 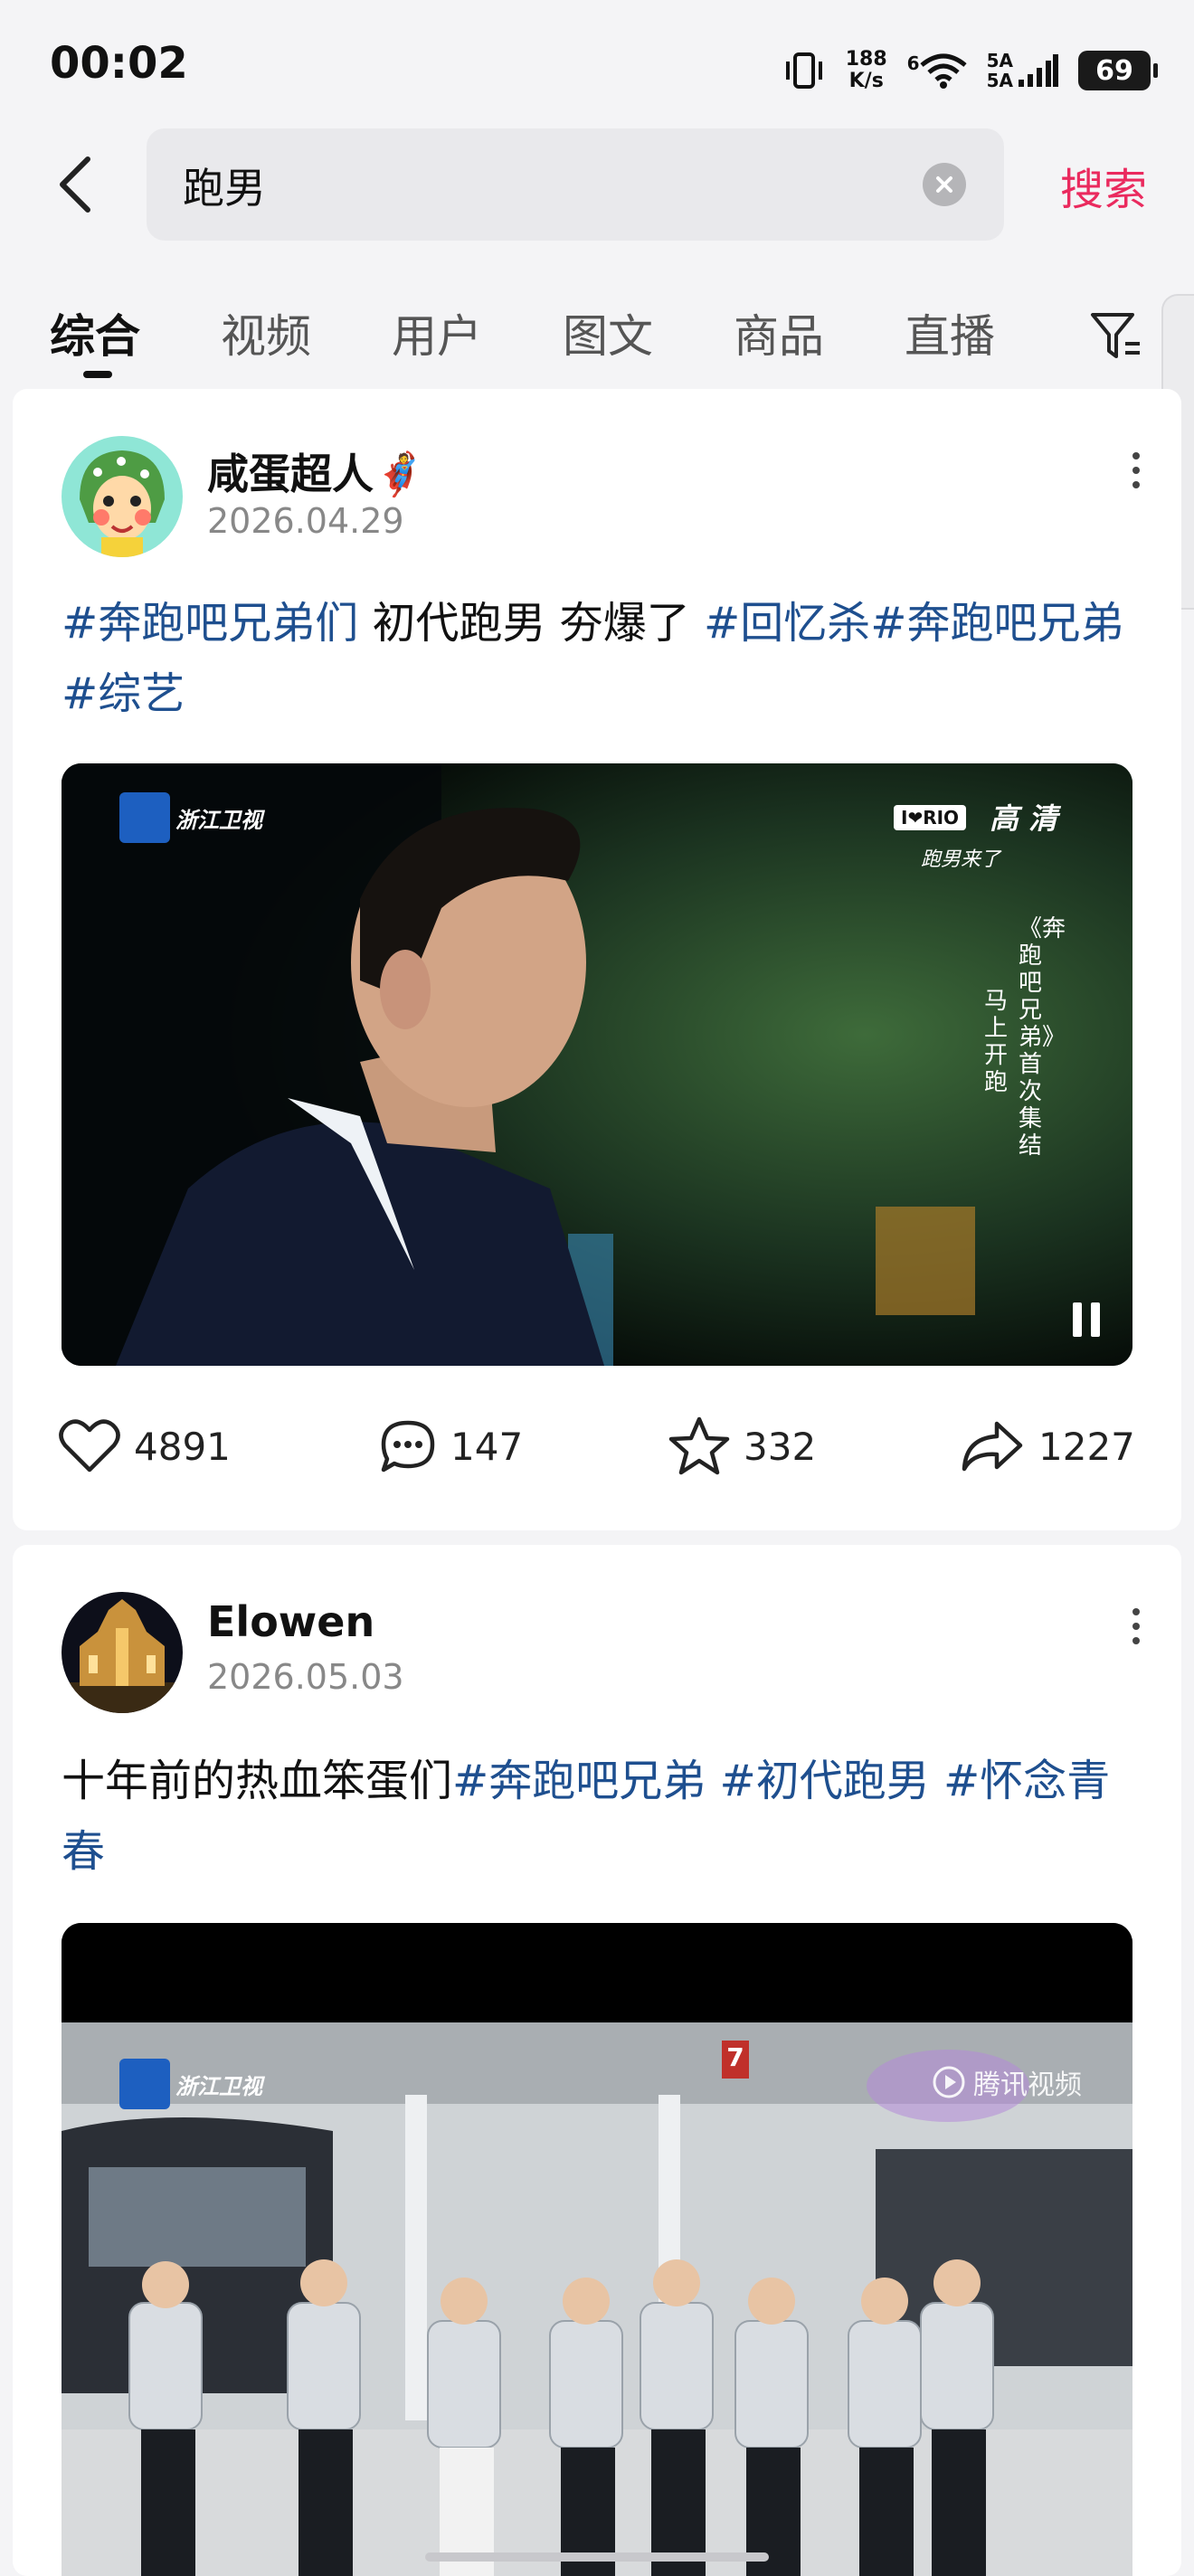 I want to click on hashtag-link: #奔跑吧兄弟们, so click(x=217, y=623).